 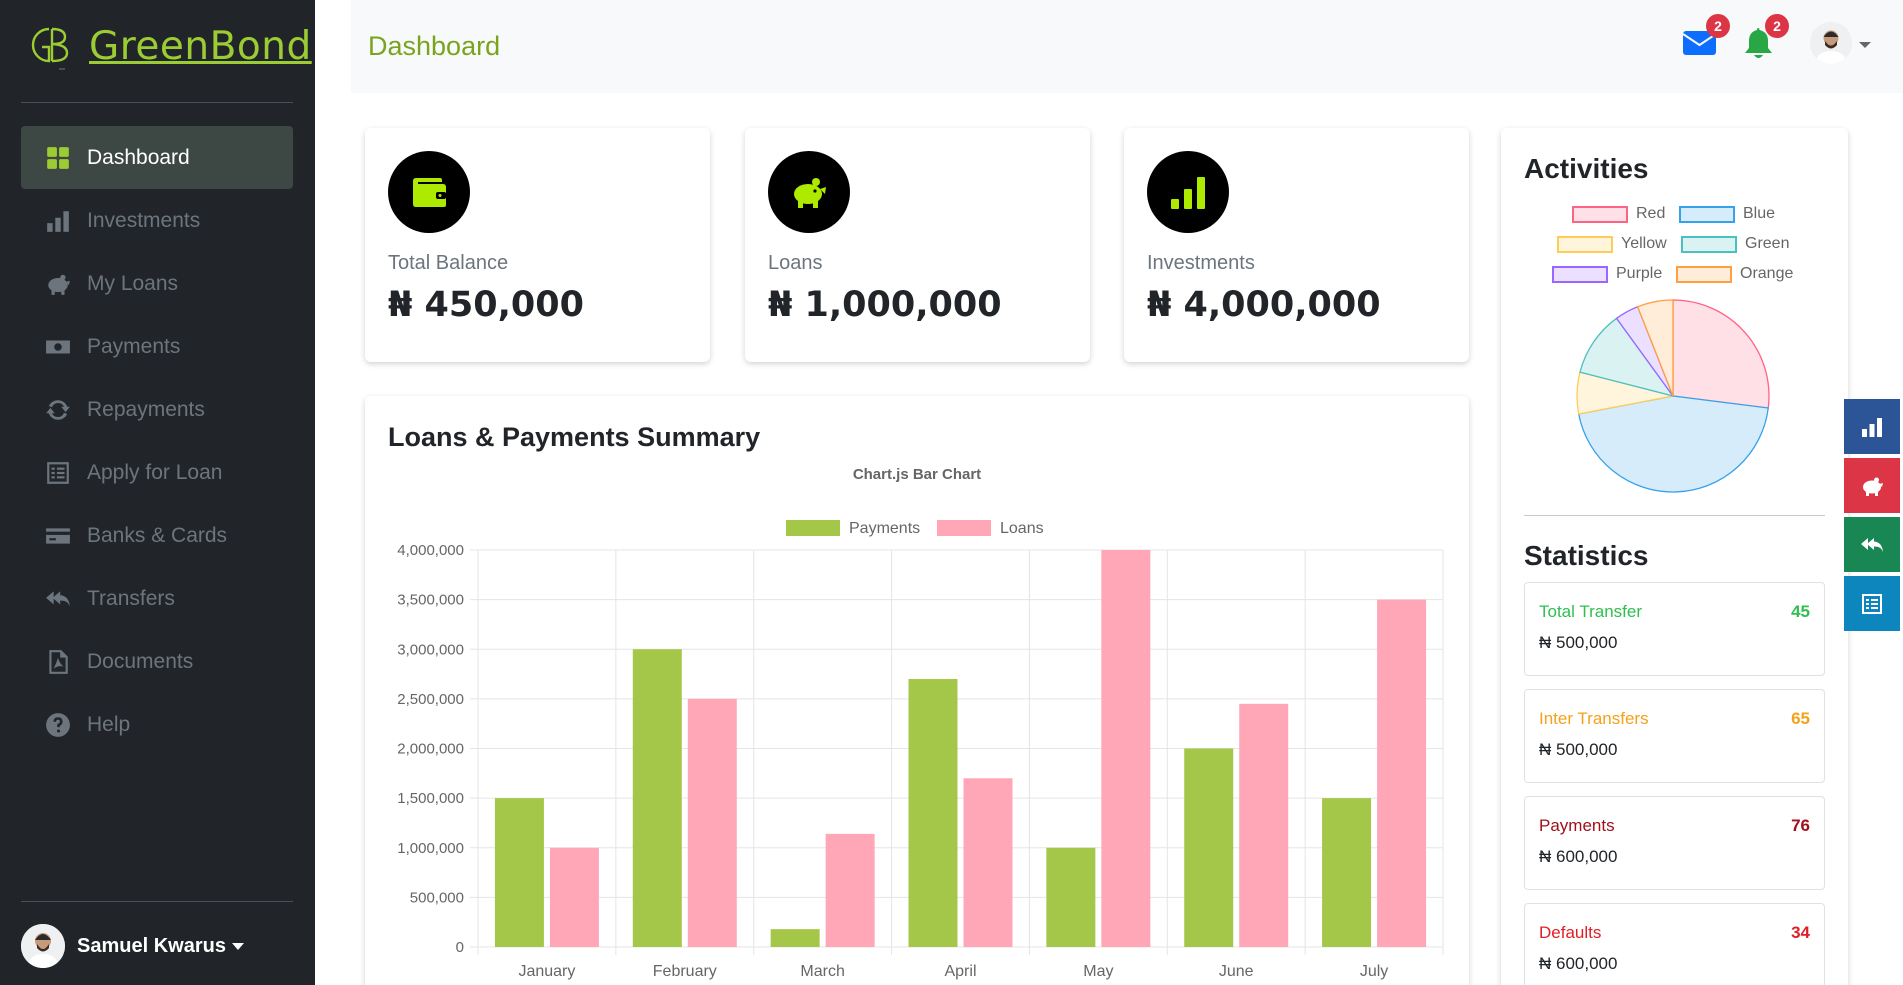 What do you see at coordinates (1674, 515) in the screenshot?
I see `section-divider` at bounding box center [1674, 515].